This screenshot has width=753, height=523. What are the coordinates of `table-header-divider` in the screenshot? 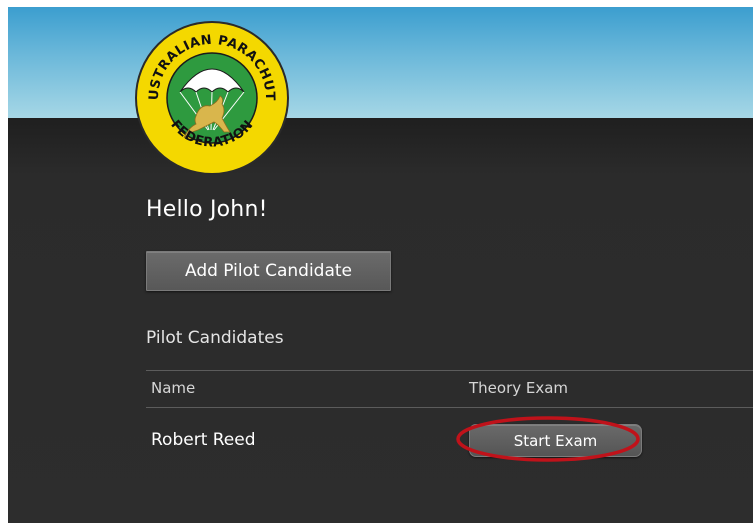 It's located at (449, 407).